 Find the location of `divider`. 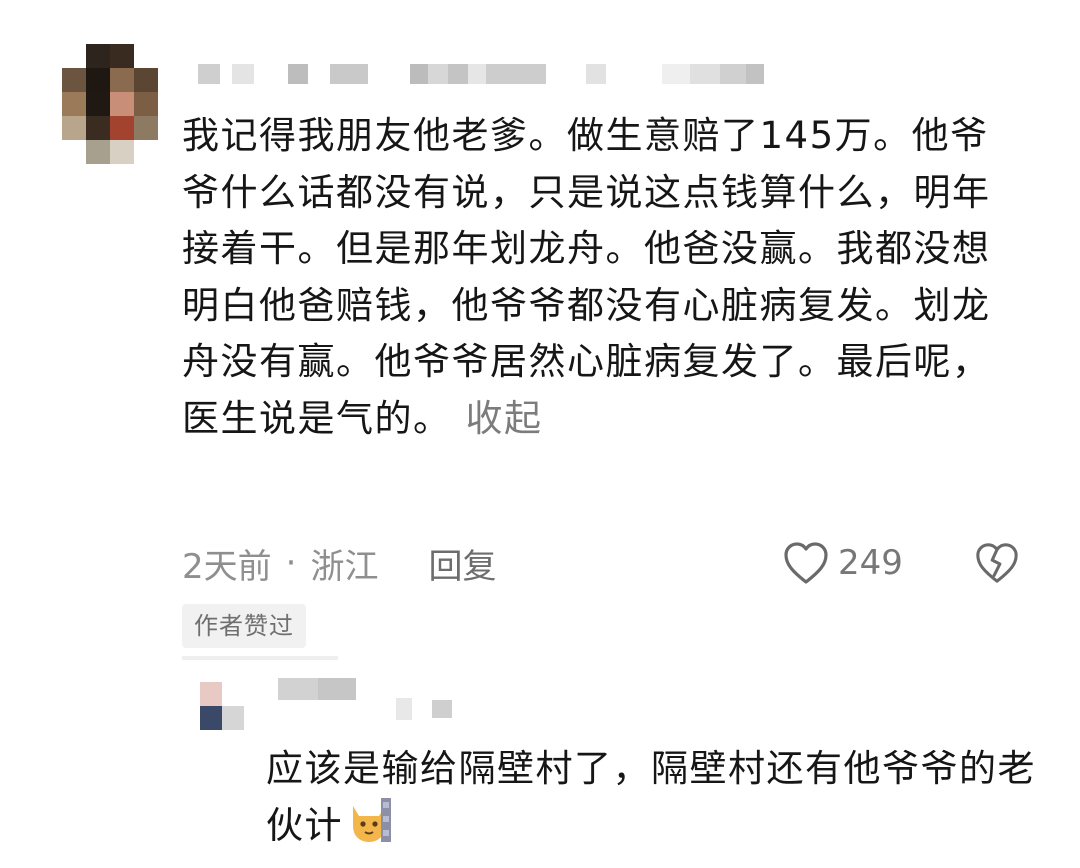

divider is located at coordinates (260, 658).